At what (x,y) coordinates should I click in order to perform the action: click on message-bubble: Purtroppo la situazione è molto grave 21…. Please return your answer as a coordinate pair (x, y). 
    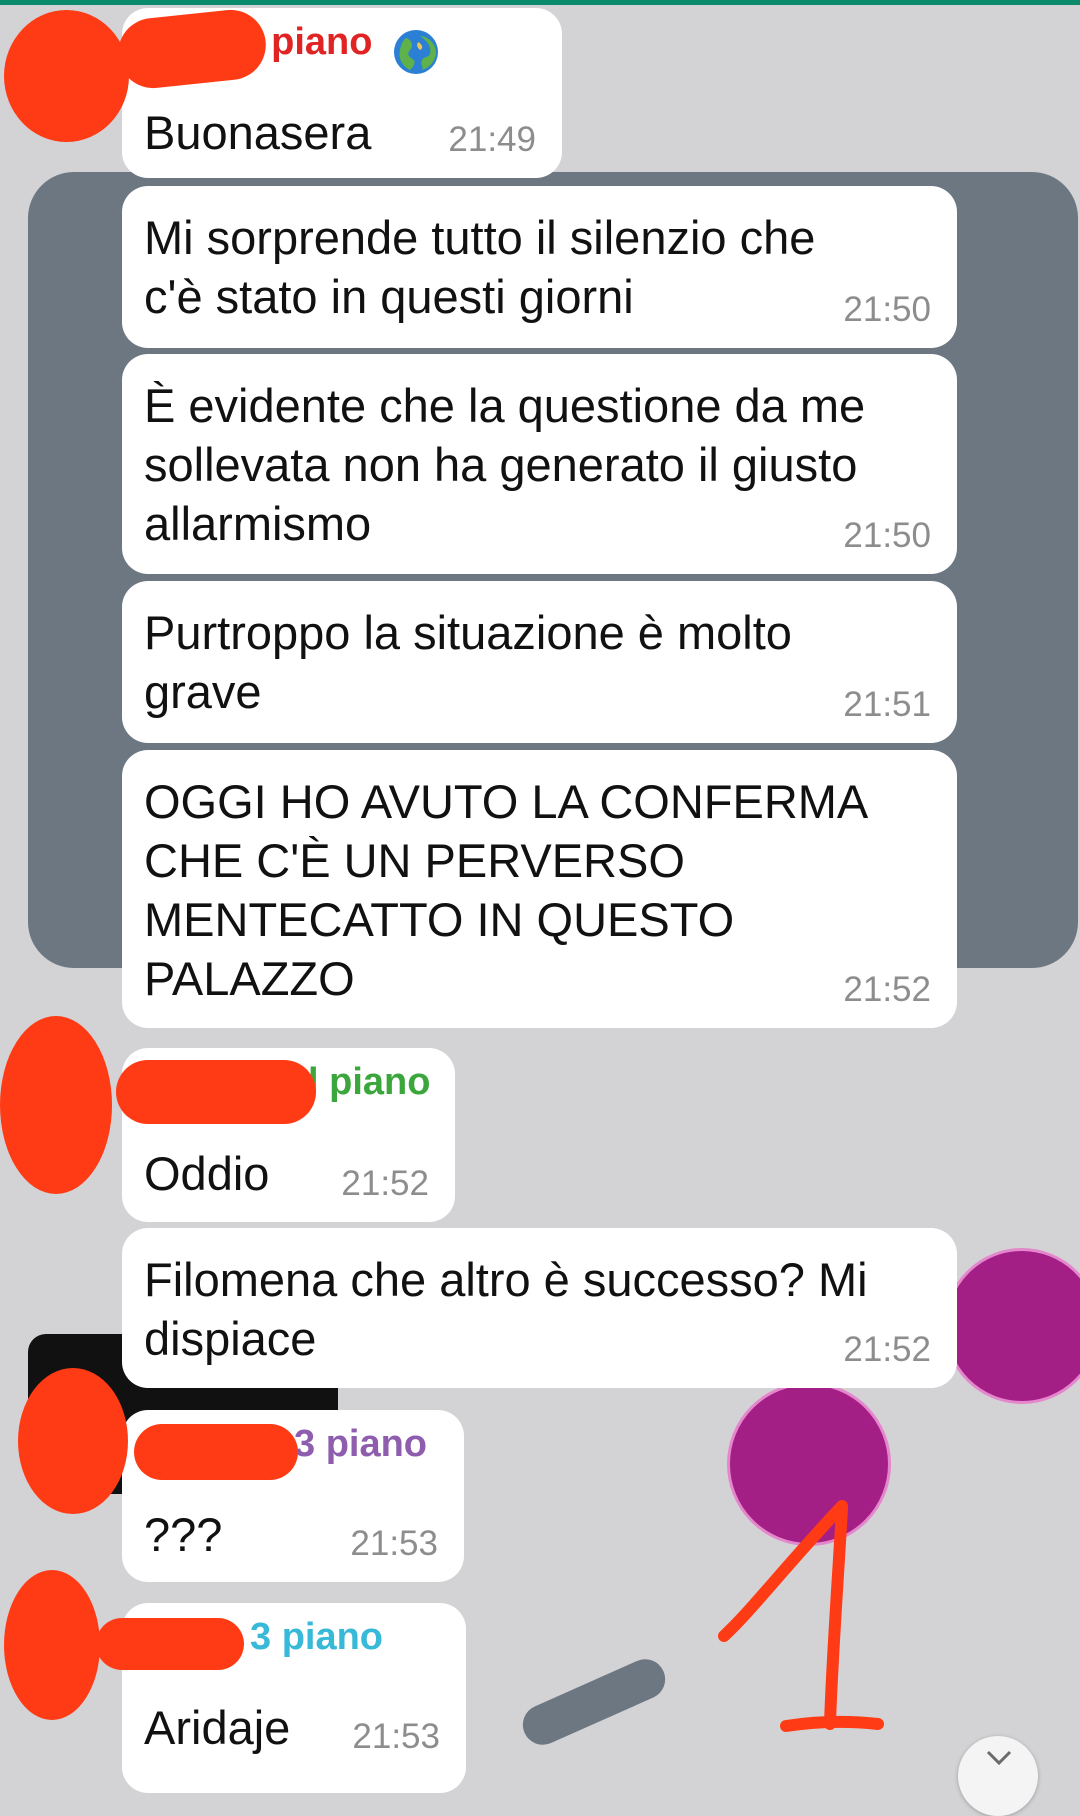
    Looking at the image, I should click on (539, 662).